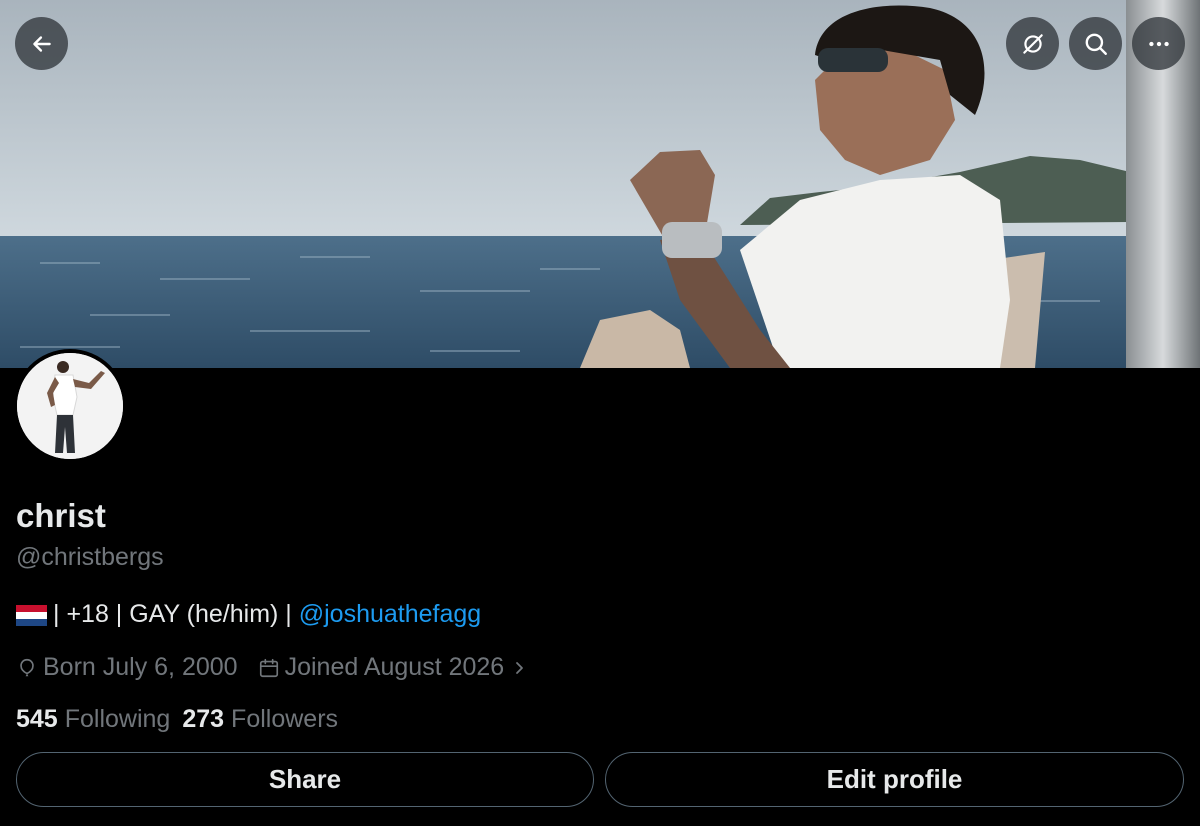 The width and height of the screenshot is (1200, 826). What do you see at coordinates (390, 614) in the screenshot?
I see `bio-mention-link: @joshuathefagg` at bounding box center [390, 614].